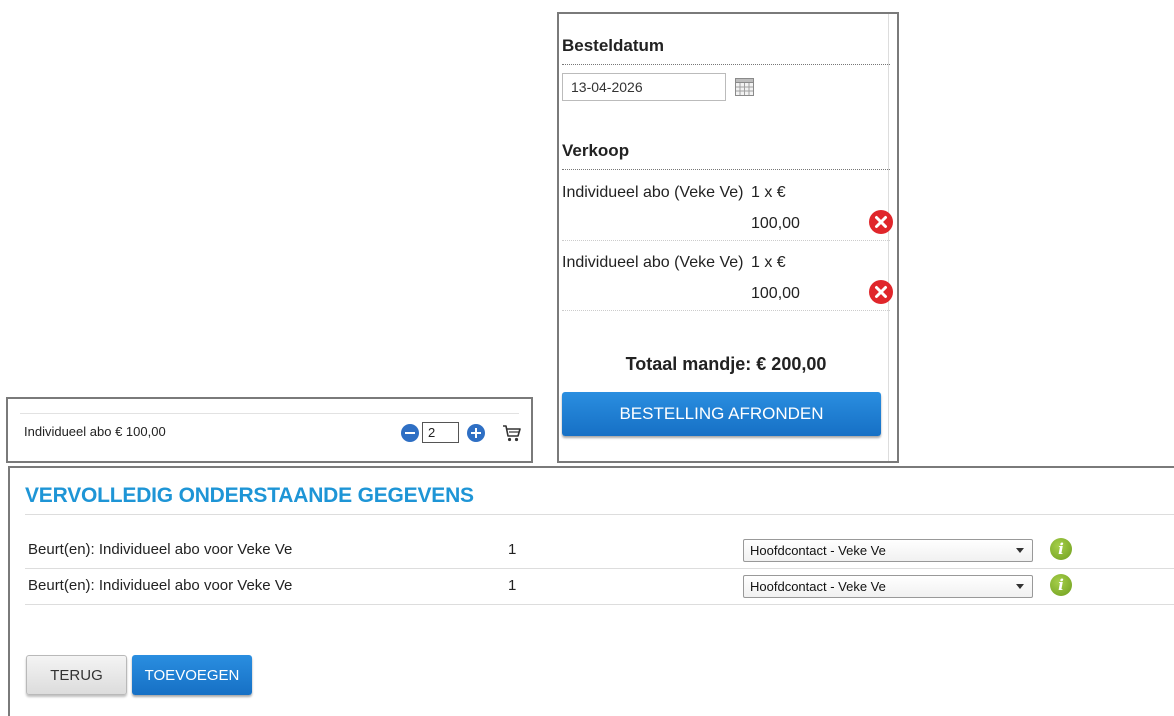 This screenshot has height=716, width=1174. What do you see at coordinates (249, 495) in the screenshot?
I see `details-title: VERVOLLEDIG ONDERSTAANDE GEGEVENS` at bounding box center [249, 495].